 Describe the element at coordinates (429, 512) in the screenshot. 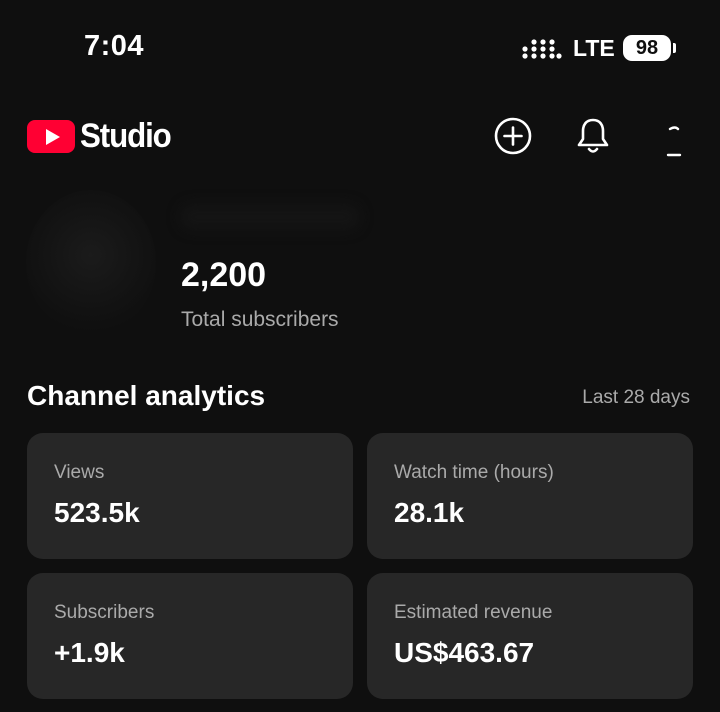

I see `metric-value: 28.1k` at that location.